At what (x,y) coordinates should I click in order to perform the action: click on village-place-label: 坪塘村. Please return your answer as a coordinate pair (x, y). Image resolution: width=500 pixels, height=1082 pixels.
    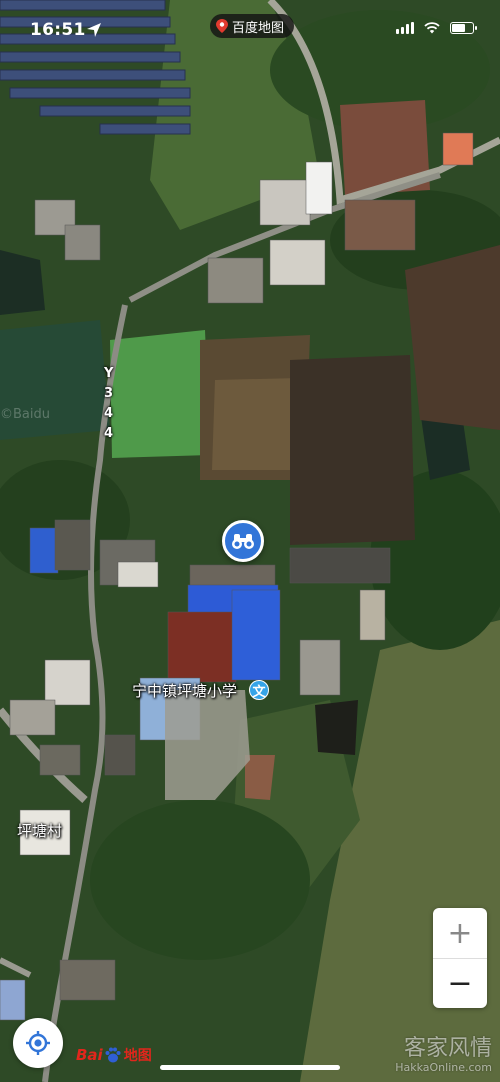
    Looking at the image, I should click on (39, 830).